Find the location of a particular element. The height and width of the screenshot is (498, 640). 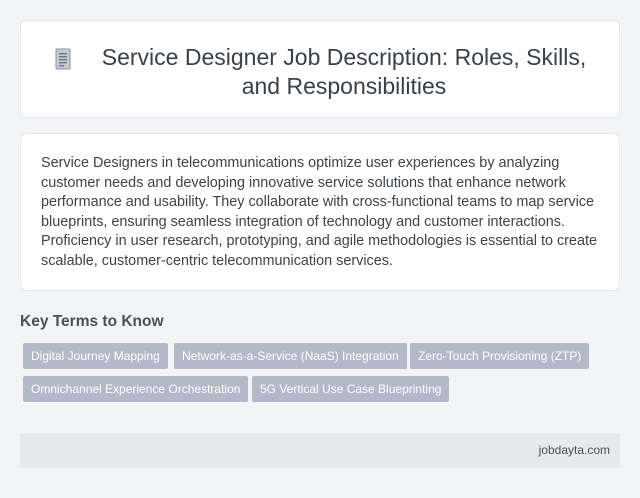

tag-5g-vertical-blueprinting: 5G Vertical Use Case Blueprinting is located at coordinates (351, 389).